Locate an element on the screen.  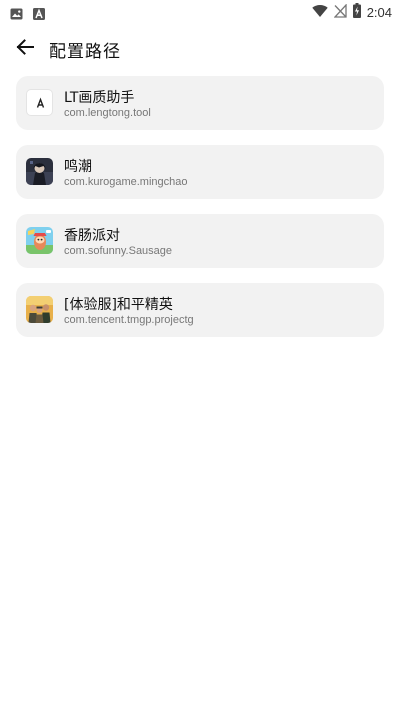
status-bar-right: 2:04 is located at coordinates (351, 12).